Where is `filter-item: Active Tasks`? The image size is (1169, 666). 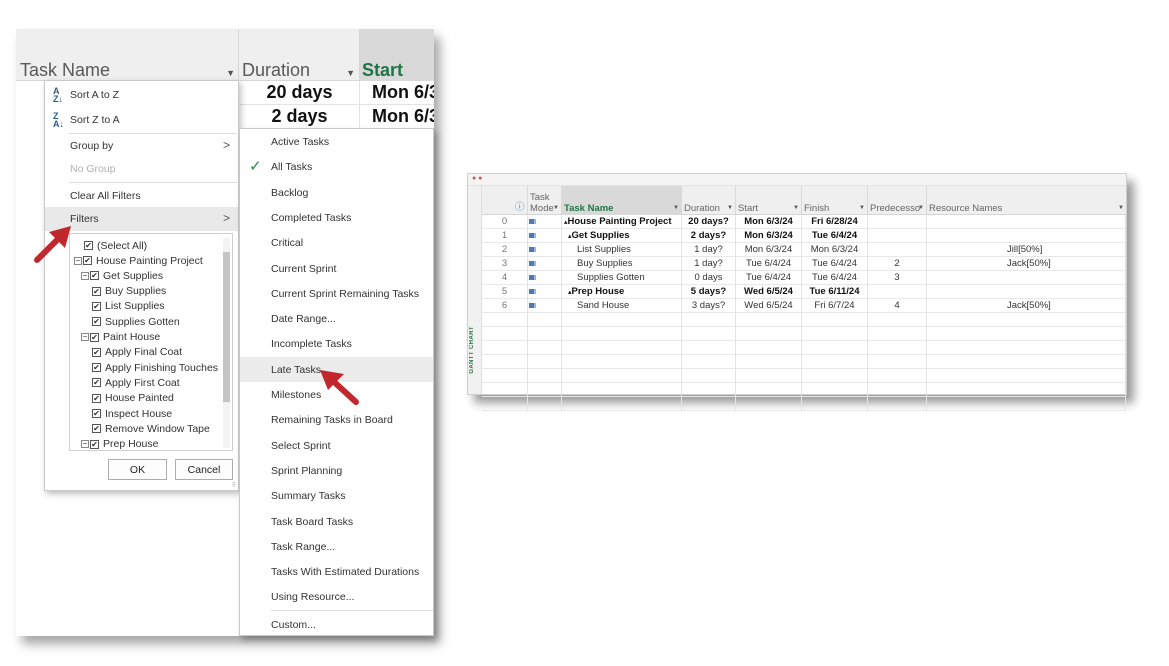 filter-item: Active Tasks is located at coordinates (336, 141).